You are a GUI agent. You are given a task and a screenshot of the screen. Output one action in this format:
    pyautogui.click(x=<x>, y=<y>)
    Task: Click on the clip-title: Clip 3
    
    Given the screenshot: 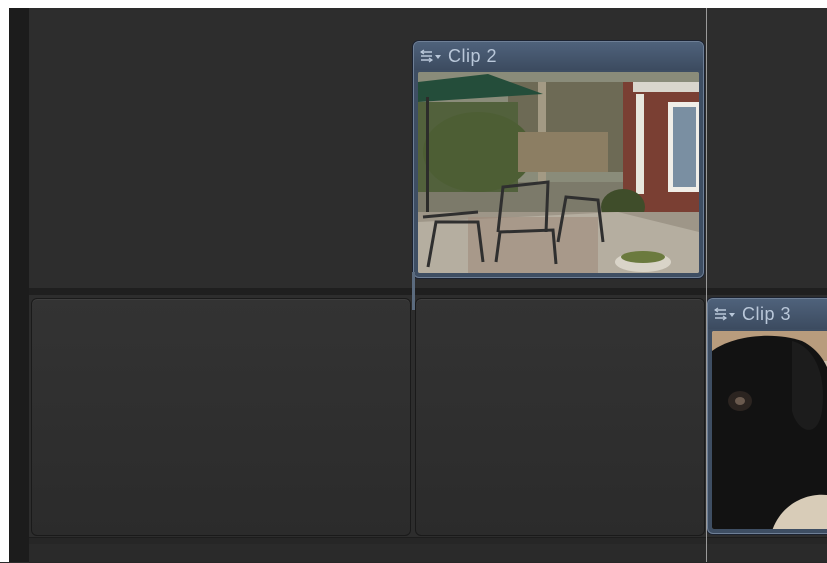 What is the action you would take?
    pyautogui.click(x=767, y=313)
    